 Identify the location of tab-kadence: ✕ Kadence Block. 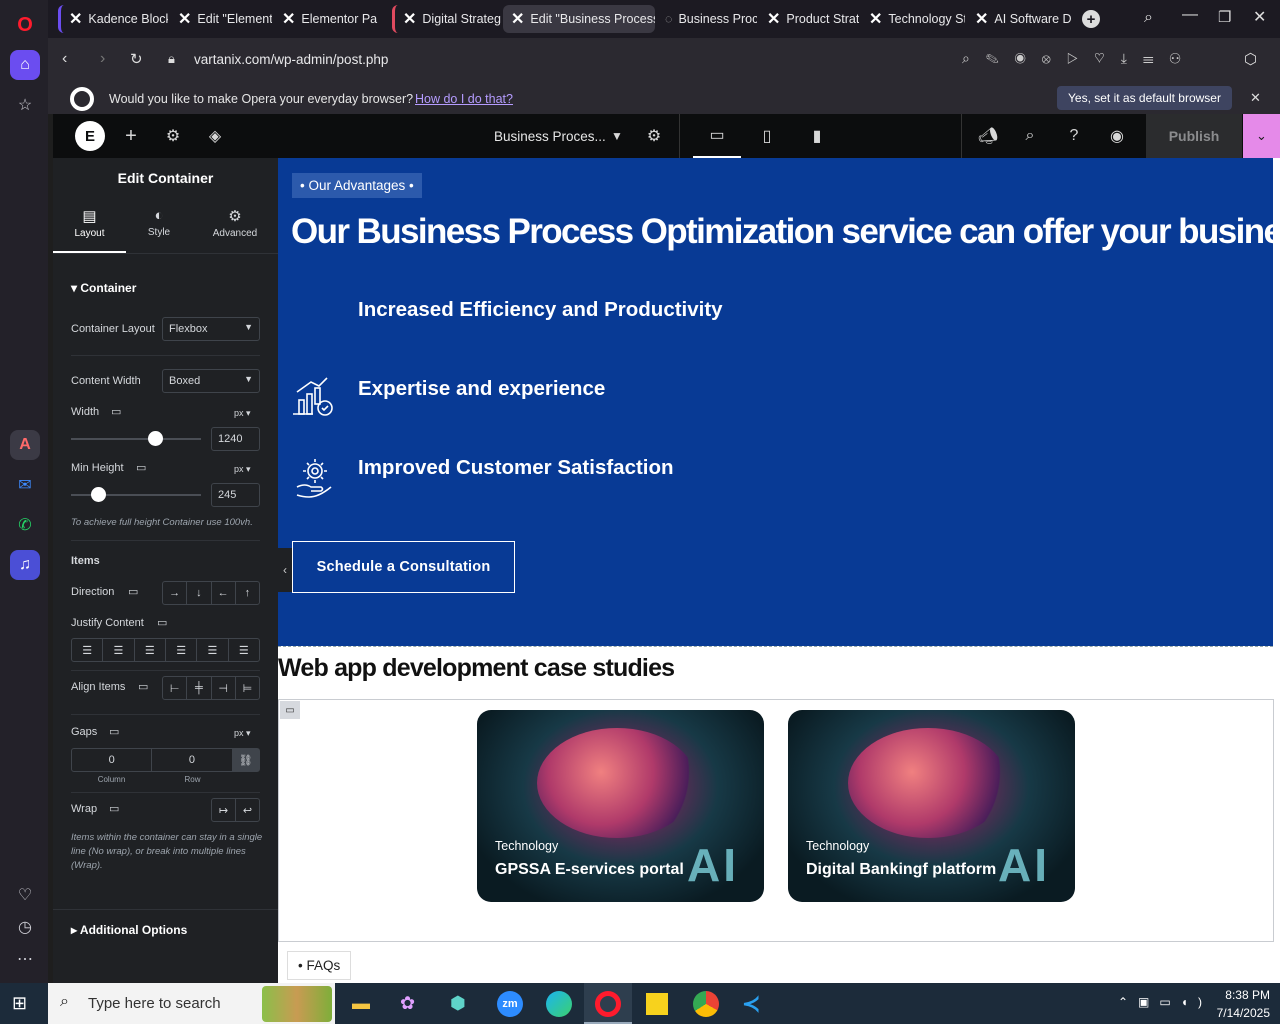
(113, 19).